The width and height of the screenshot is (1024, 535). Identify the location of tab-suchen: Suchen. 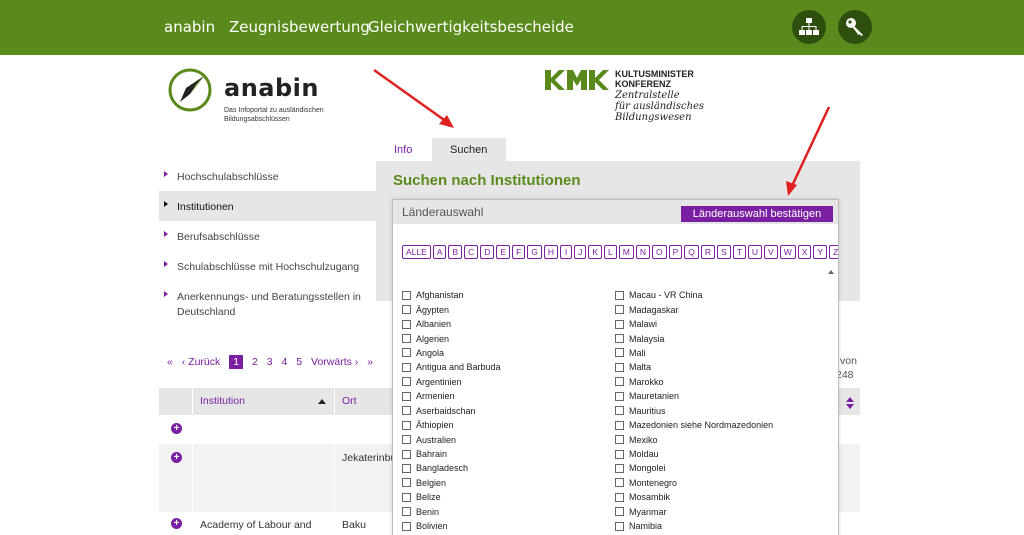
(469, 150).